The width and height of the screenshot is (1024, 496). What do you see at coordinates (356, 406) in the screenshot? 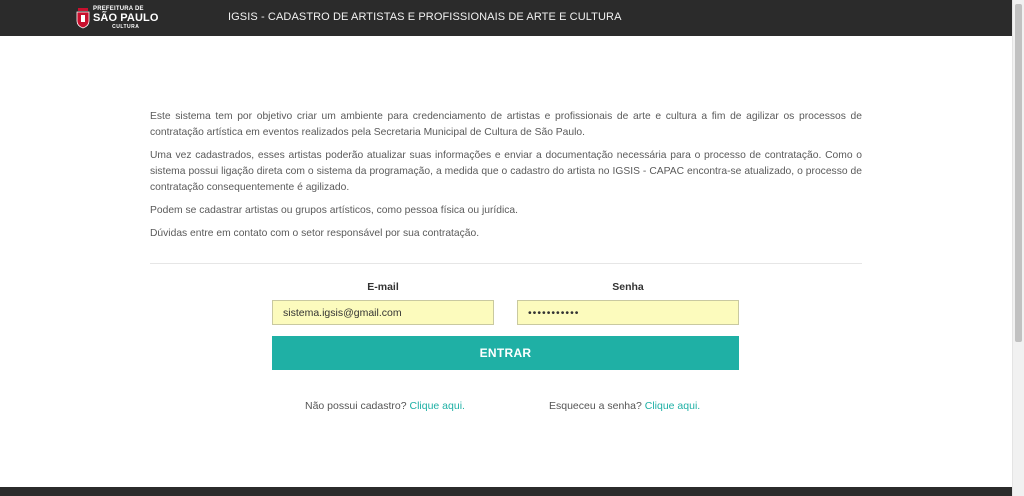
I see `signup-text: Não possui cadastro?` at bounding box center [356, 406].